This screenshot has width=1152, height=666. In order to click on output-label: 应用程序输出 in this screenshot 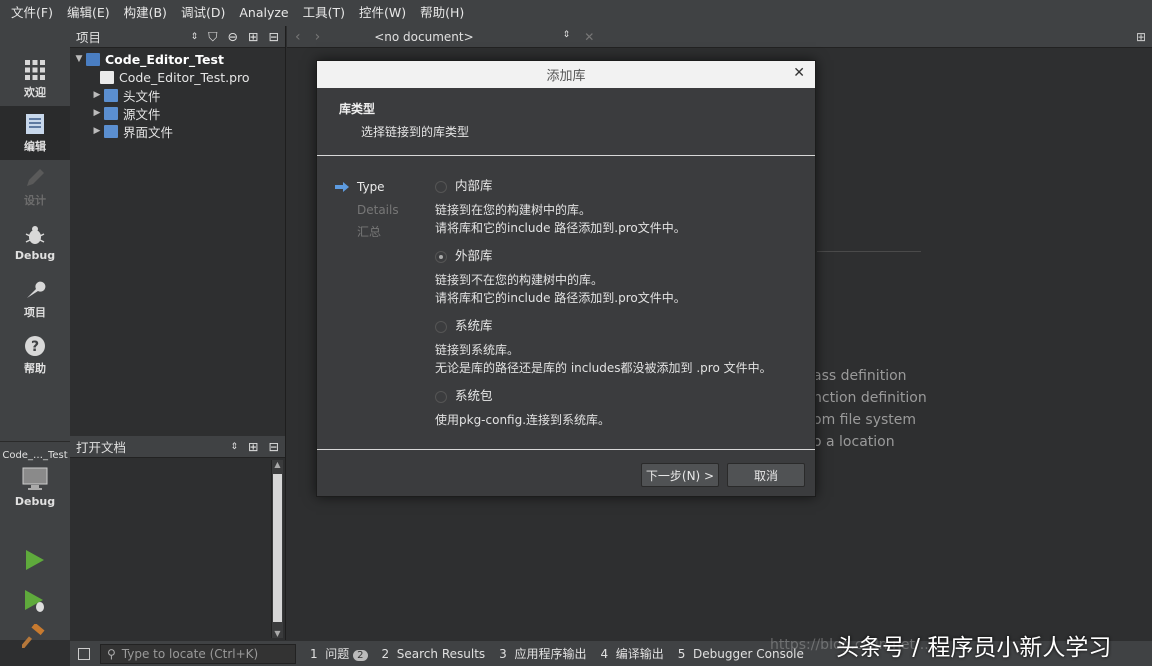, I will do `click(550, 654)`.